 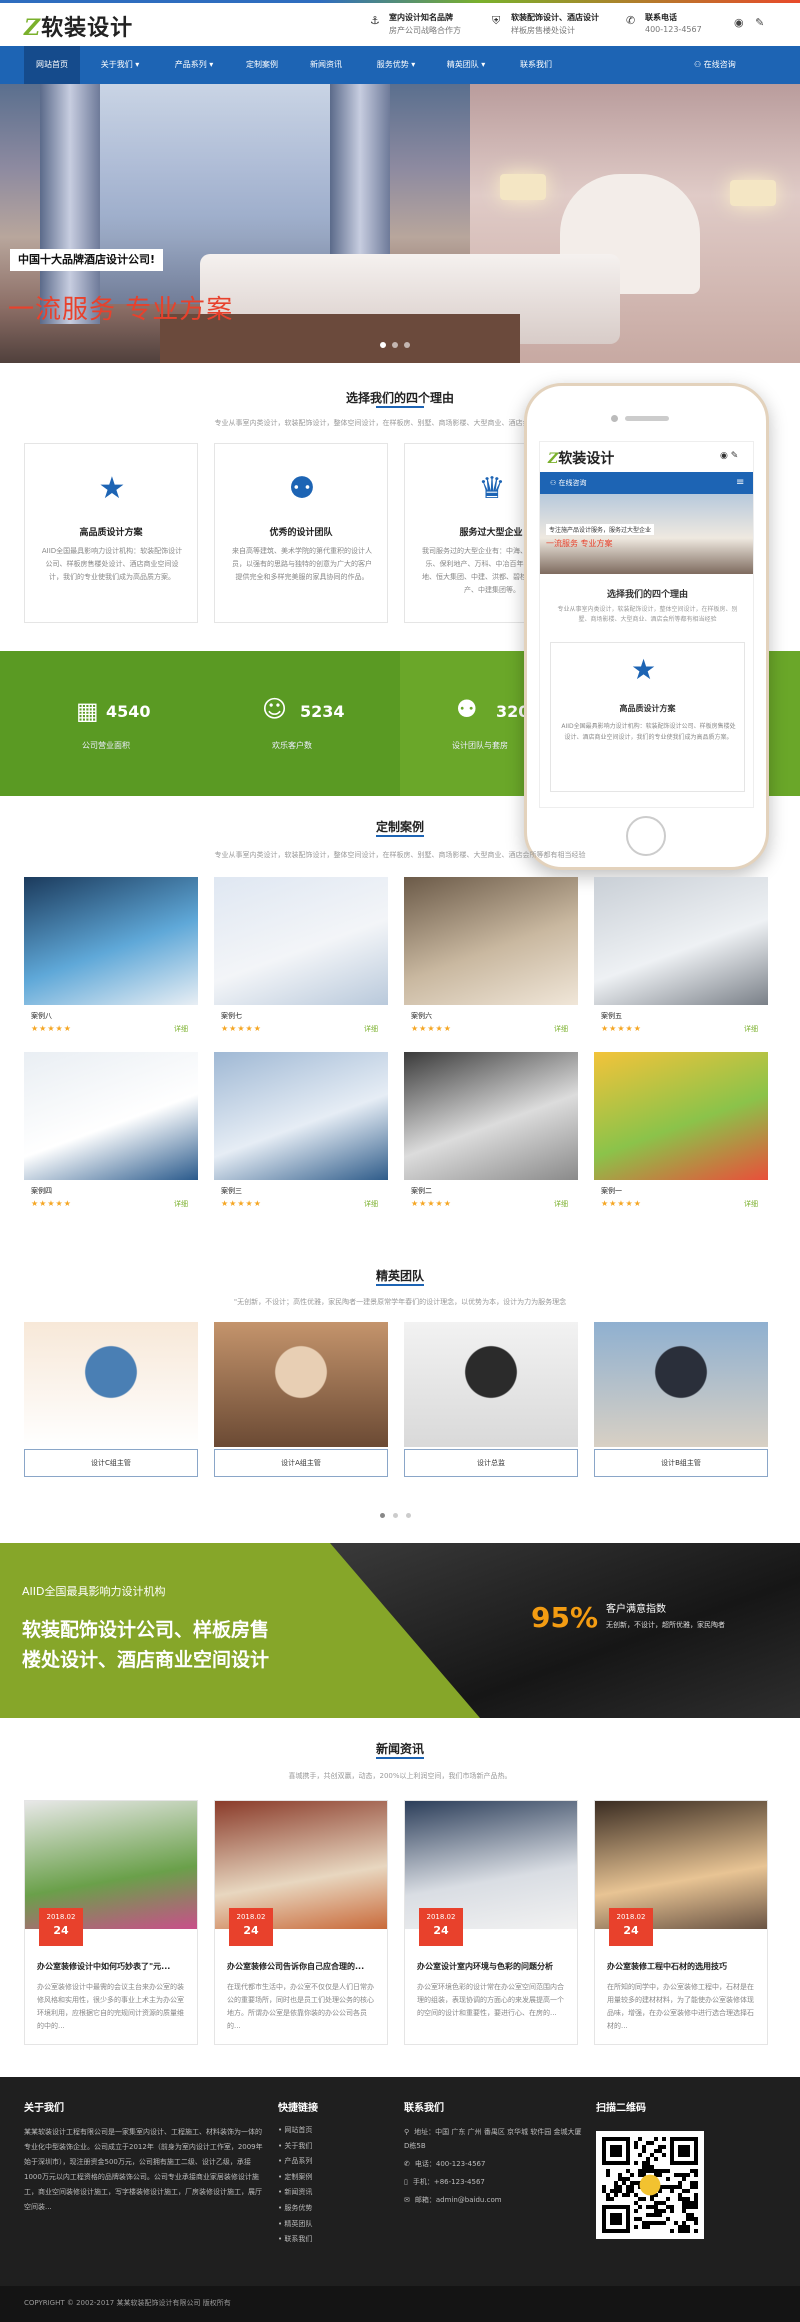 I want to click on news-title: 办公室装修工程中石材的选用技巧, so click(x=682, y=1966).